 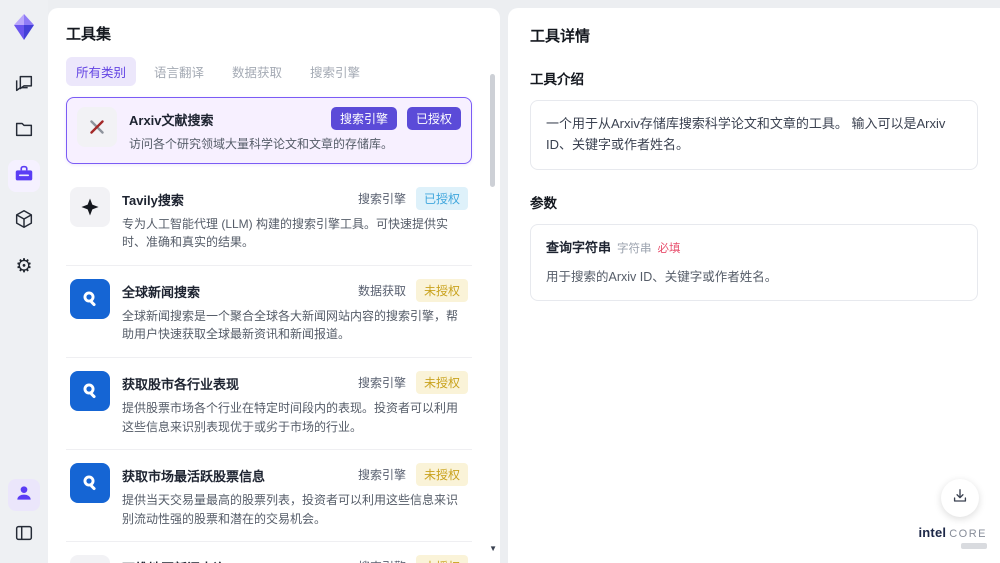 What do you see at coordinates (932, 532) in the screenshot?
I see `intel-brand-text: intel` at bounding box center [932, 532].